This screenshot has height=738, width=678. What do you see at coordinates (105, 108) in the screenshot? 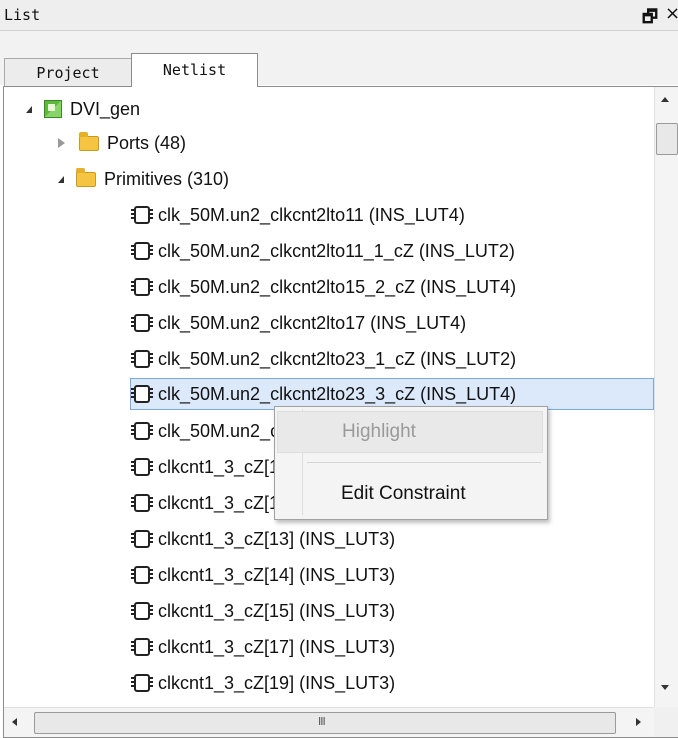
I see `tree-root-label: DVI_gen` at bounding box center [105, 108].